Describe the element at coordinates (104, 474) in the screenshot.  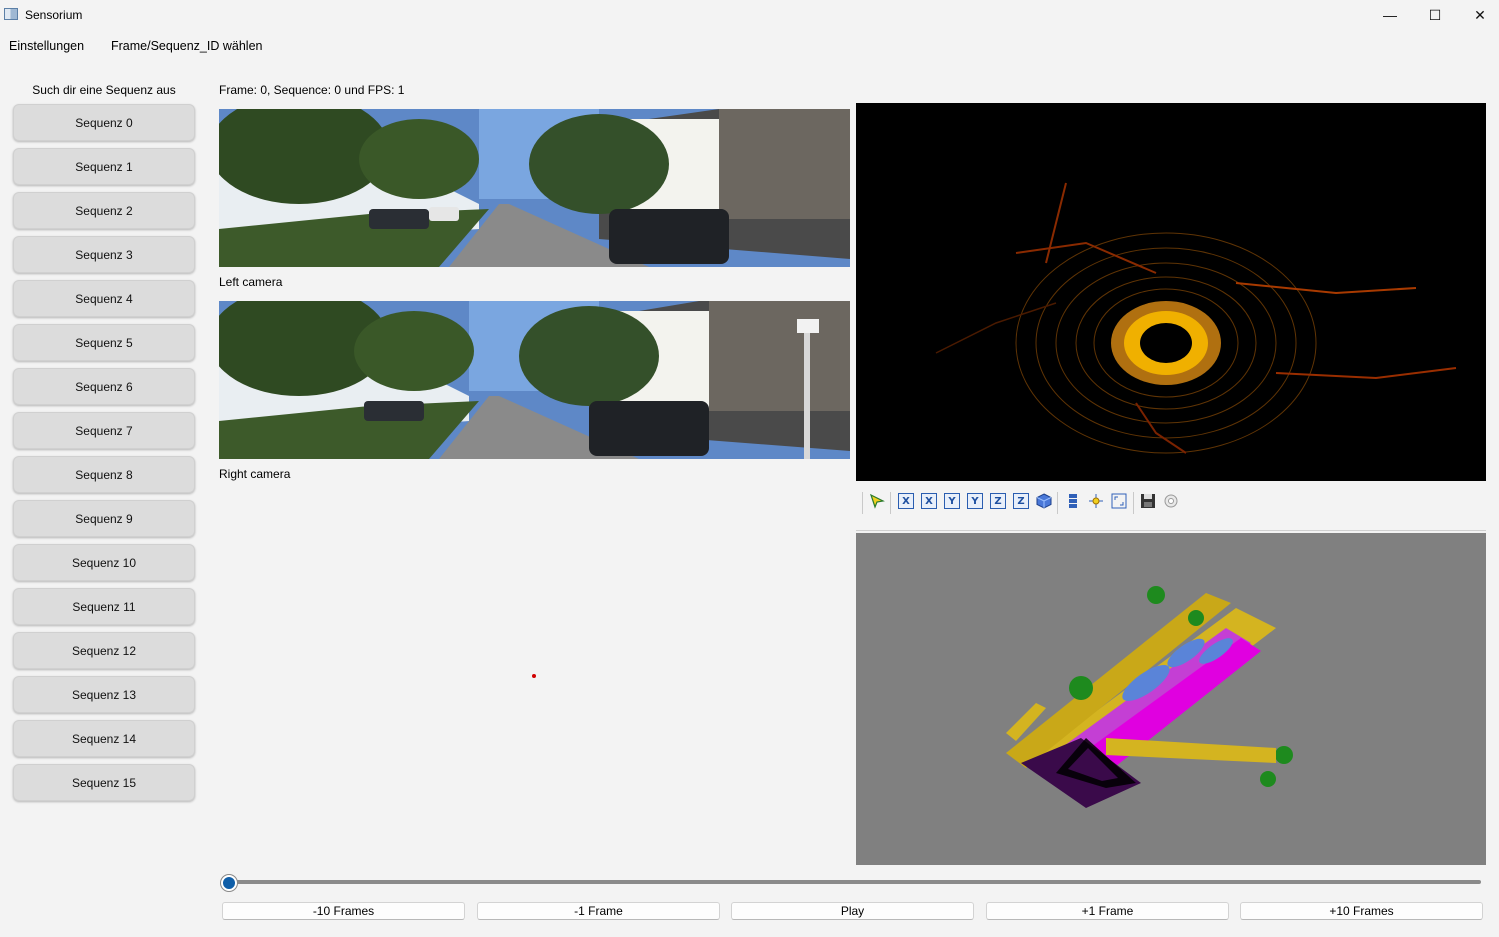
I see `sequence-button: Sequenz 8` at that location.